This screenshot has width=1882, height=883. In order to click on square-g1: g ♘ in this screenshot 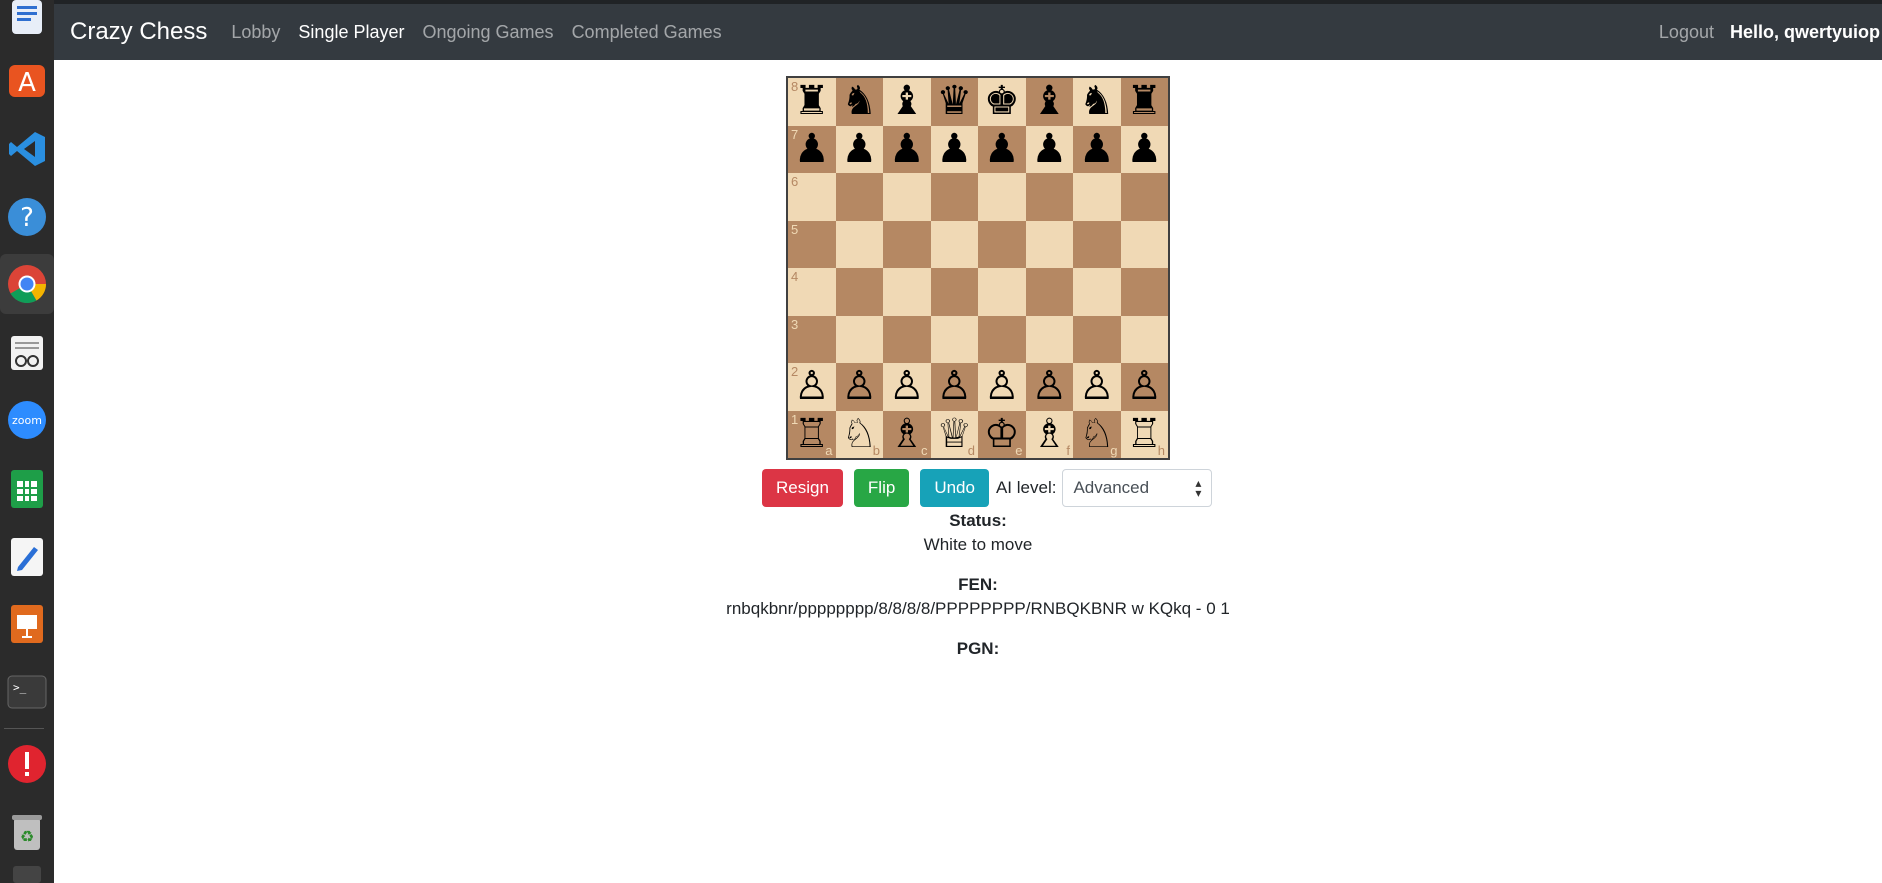, I will do `click(1097, 434)`.